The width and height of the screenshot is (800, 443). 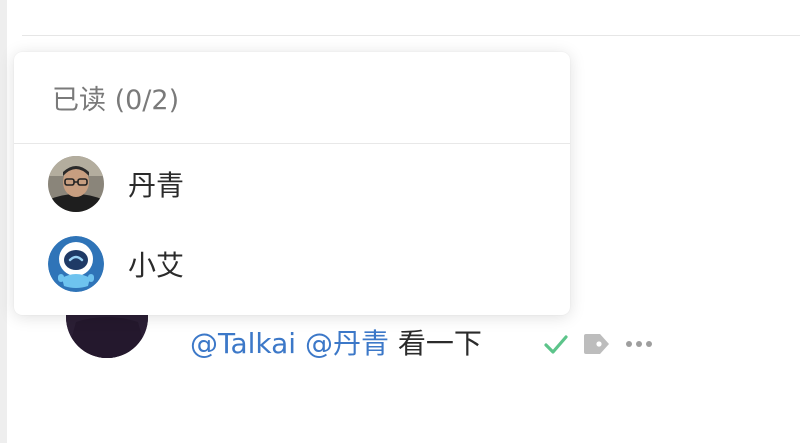 What do you see at coordinates (639, 344) in the screenshot?
I see `more-icon` at bounding box center [639, 344].